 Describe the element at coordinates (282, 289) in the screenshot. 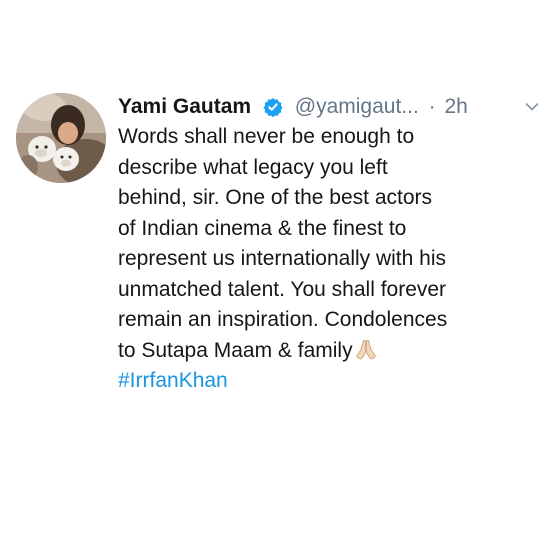

I see `tweet-text-line: unmatched talent. You shall forever` at that location.